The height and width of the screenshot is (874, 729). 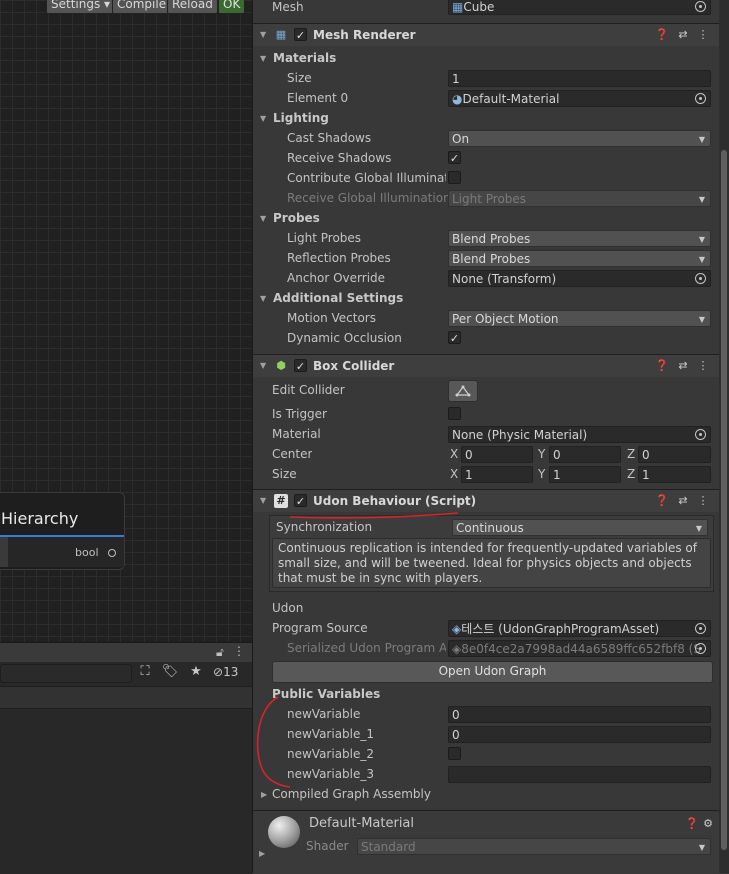 I want to click on shader-value: Standard, so click(x=388, y=847).